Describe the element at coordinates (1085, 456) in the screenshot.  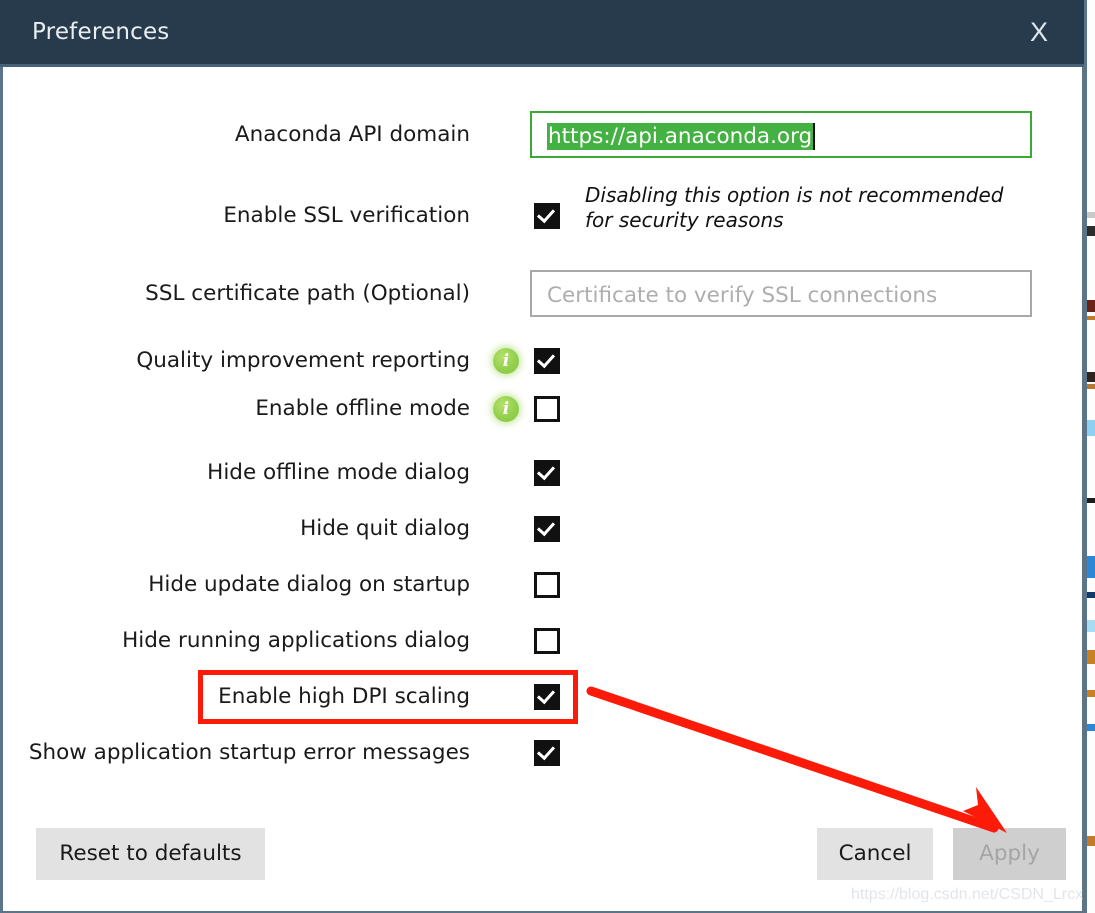
I see `background-speck` at that location.